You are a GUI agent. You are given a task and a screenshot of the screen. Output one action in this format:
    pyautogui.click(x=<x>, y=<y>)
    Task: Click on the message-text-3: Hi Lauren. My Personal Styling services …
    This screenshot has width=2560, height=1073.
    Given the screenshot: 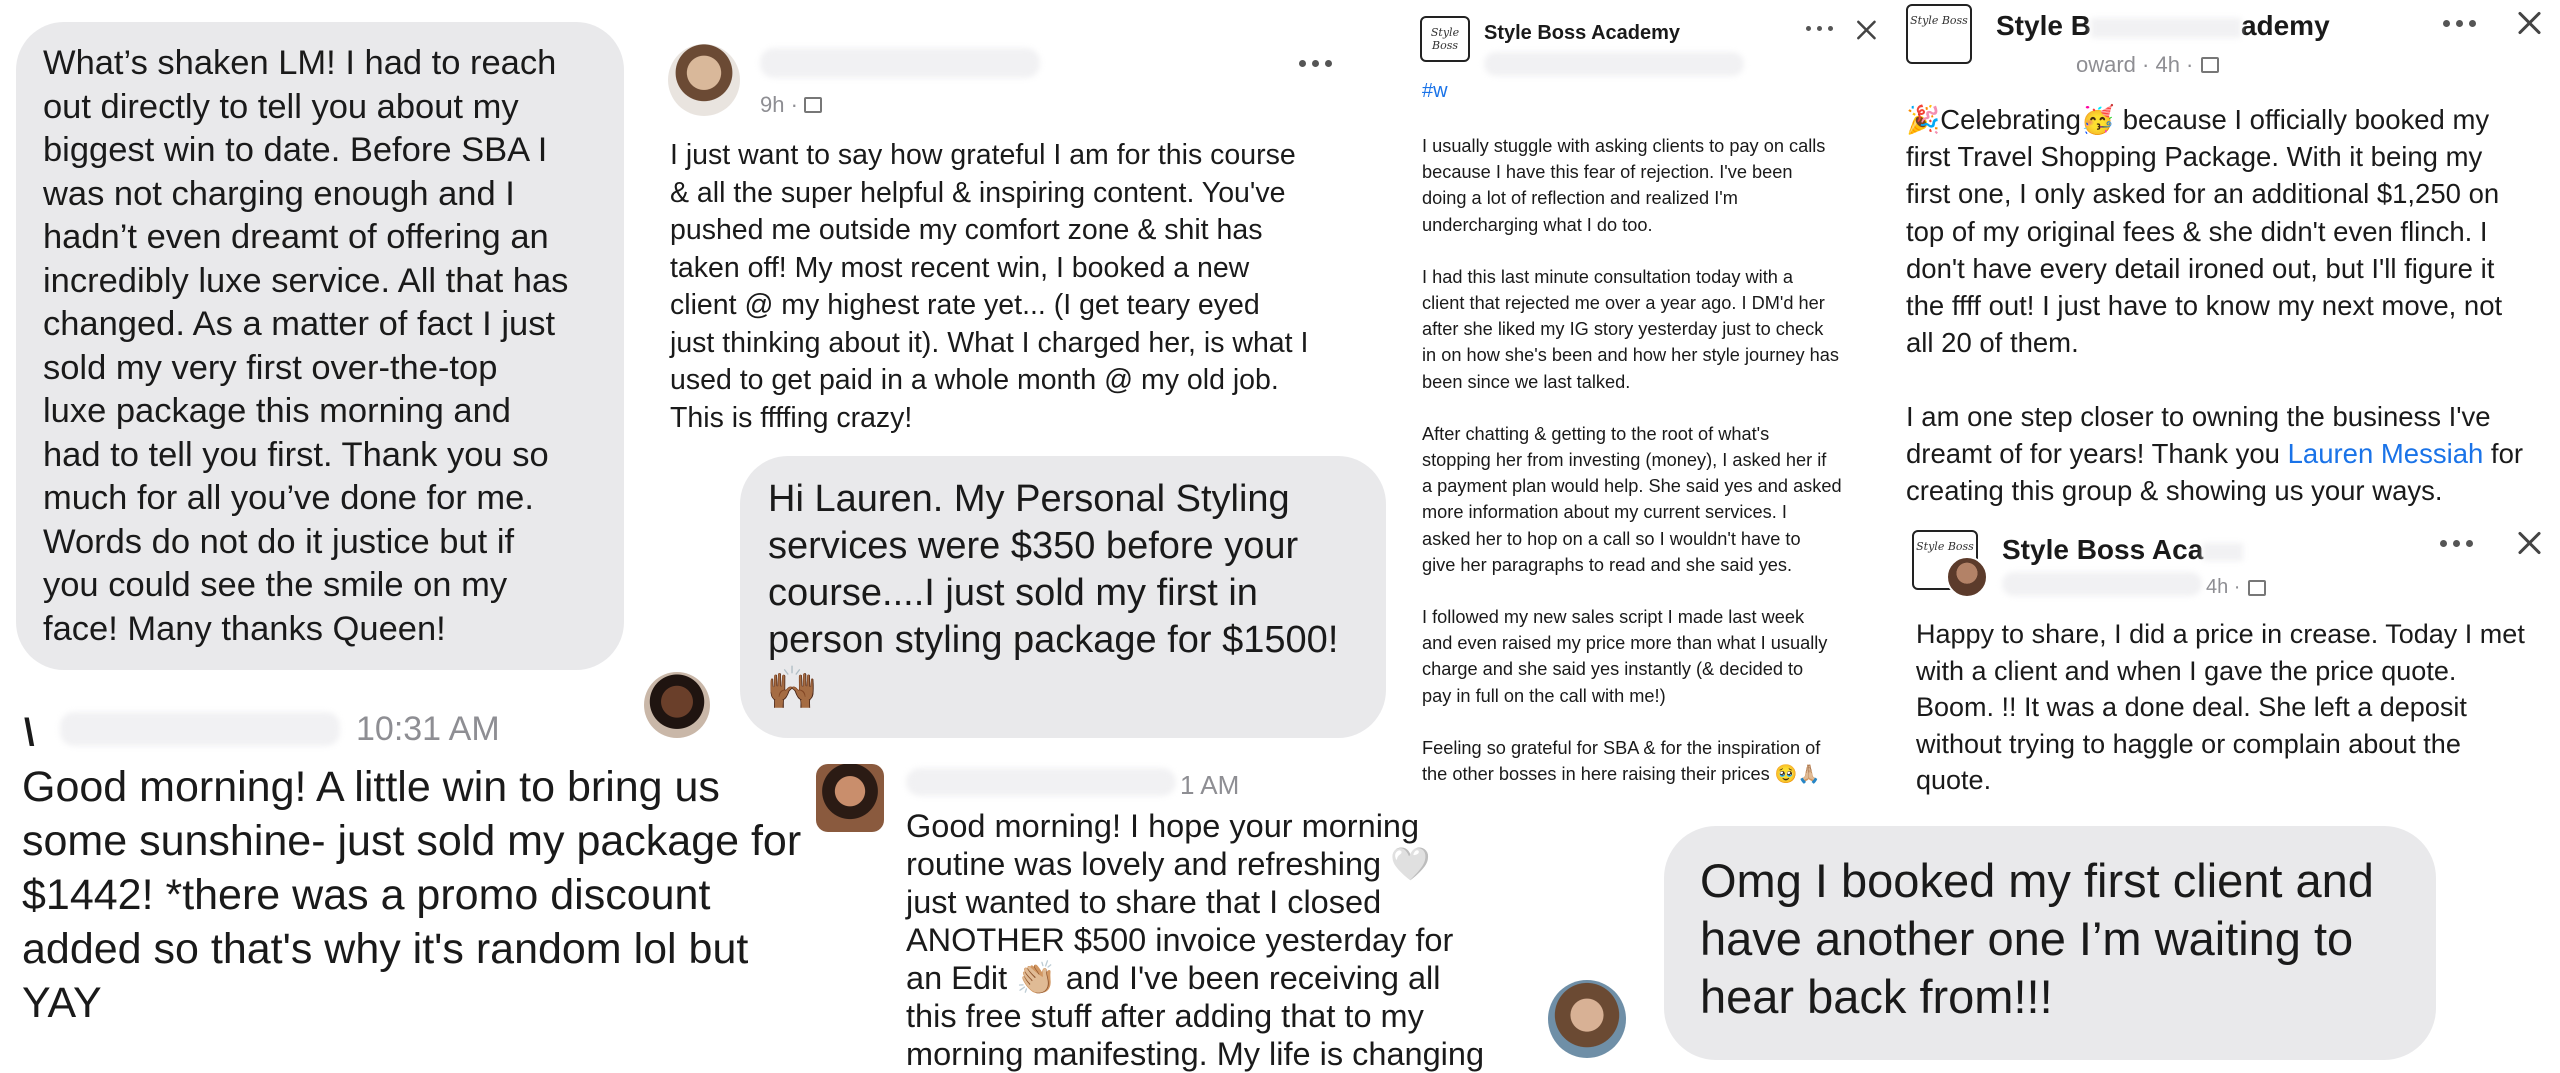 What is the action you would take?
    pyautogui.click(x=1053, y=569)
    